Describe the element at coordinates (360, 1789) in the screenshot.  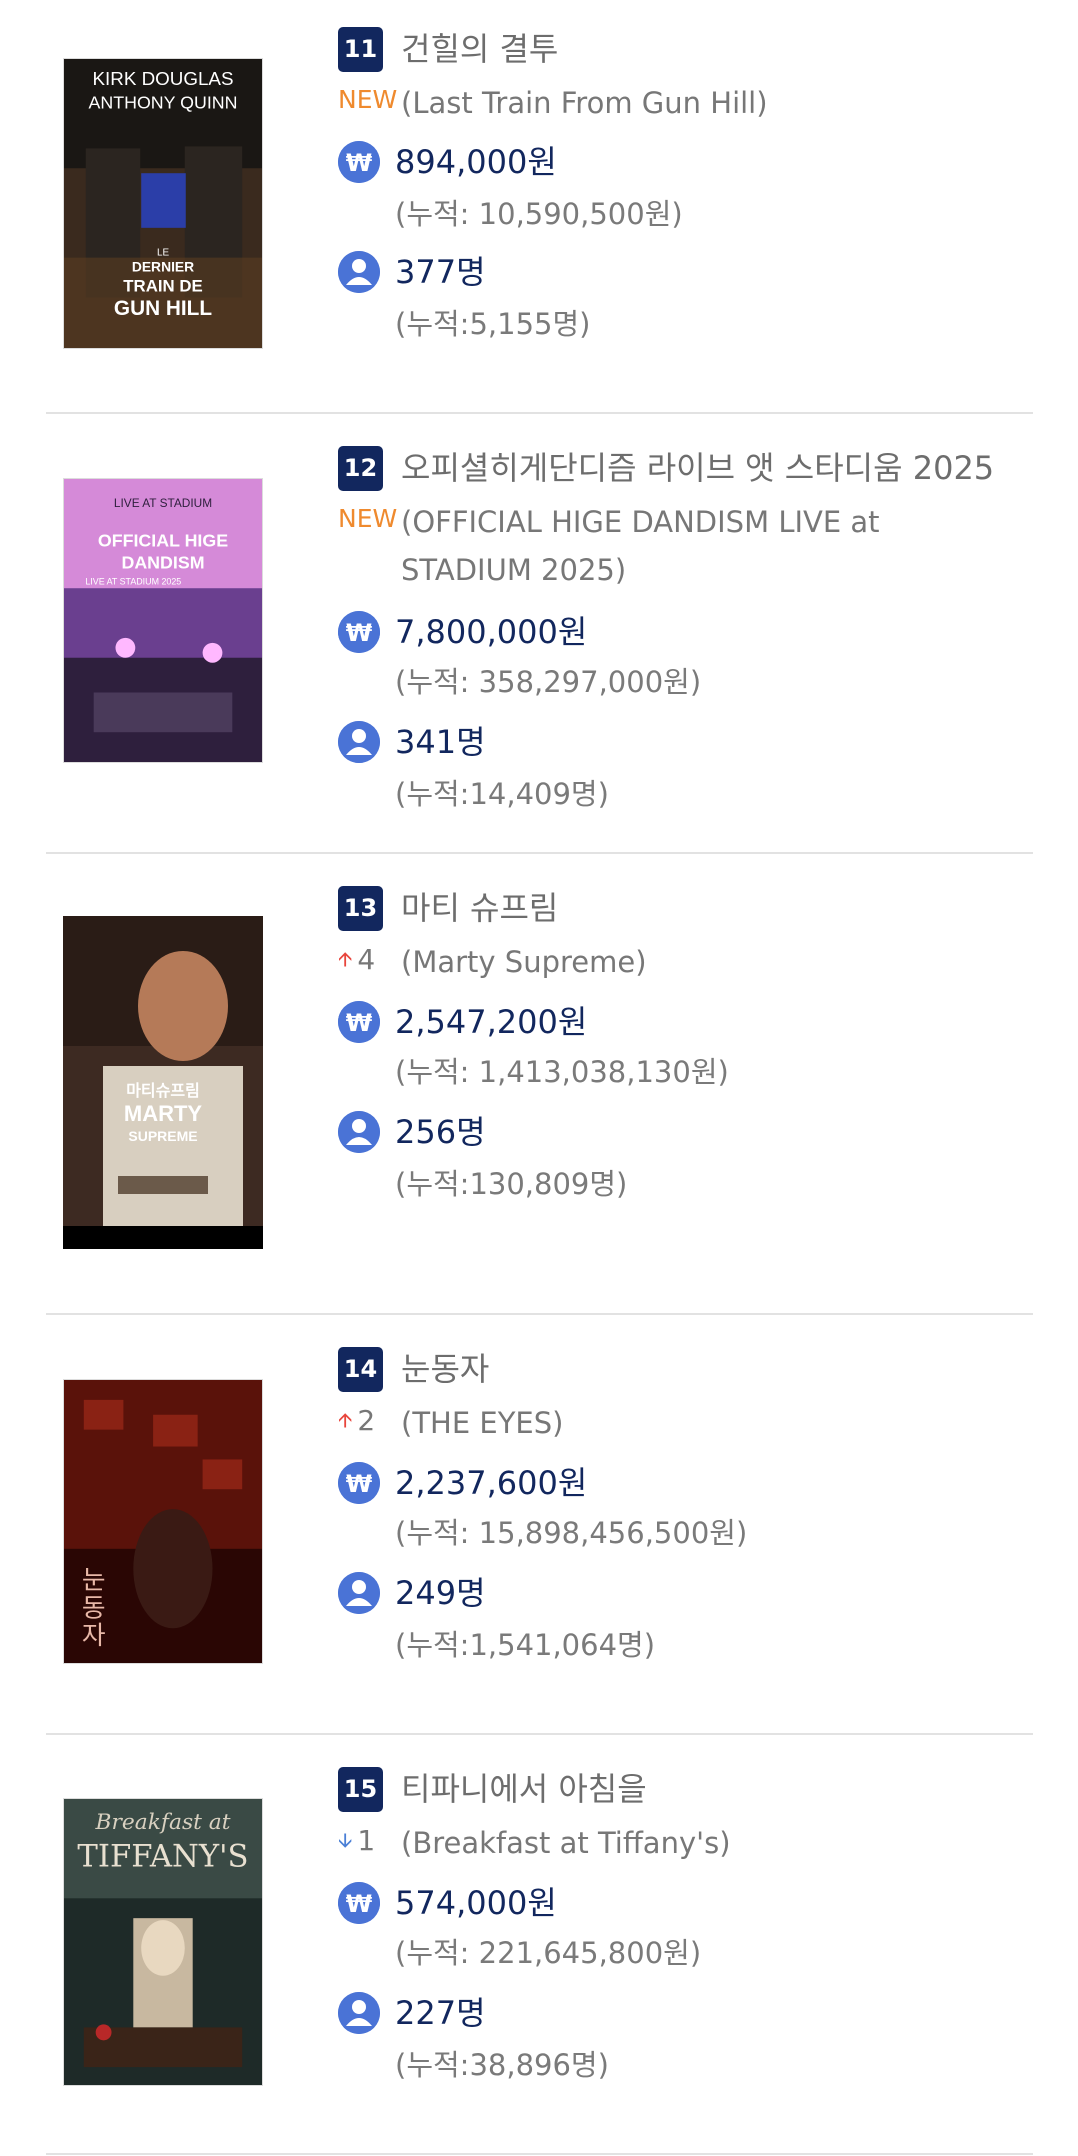
I see `rank-badge: 15` at that location.